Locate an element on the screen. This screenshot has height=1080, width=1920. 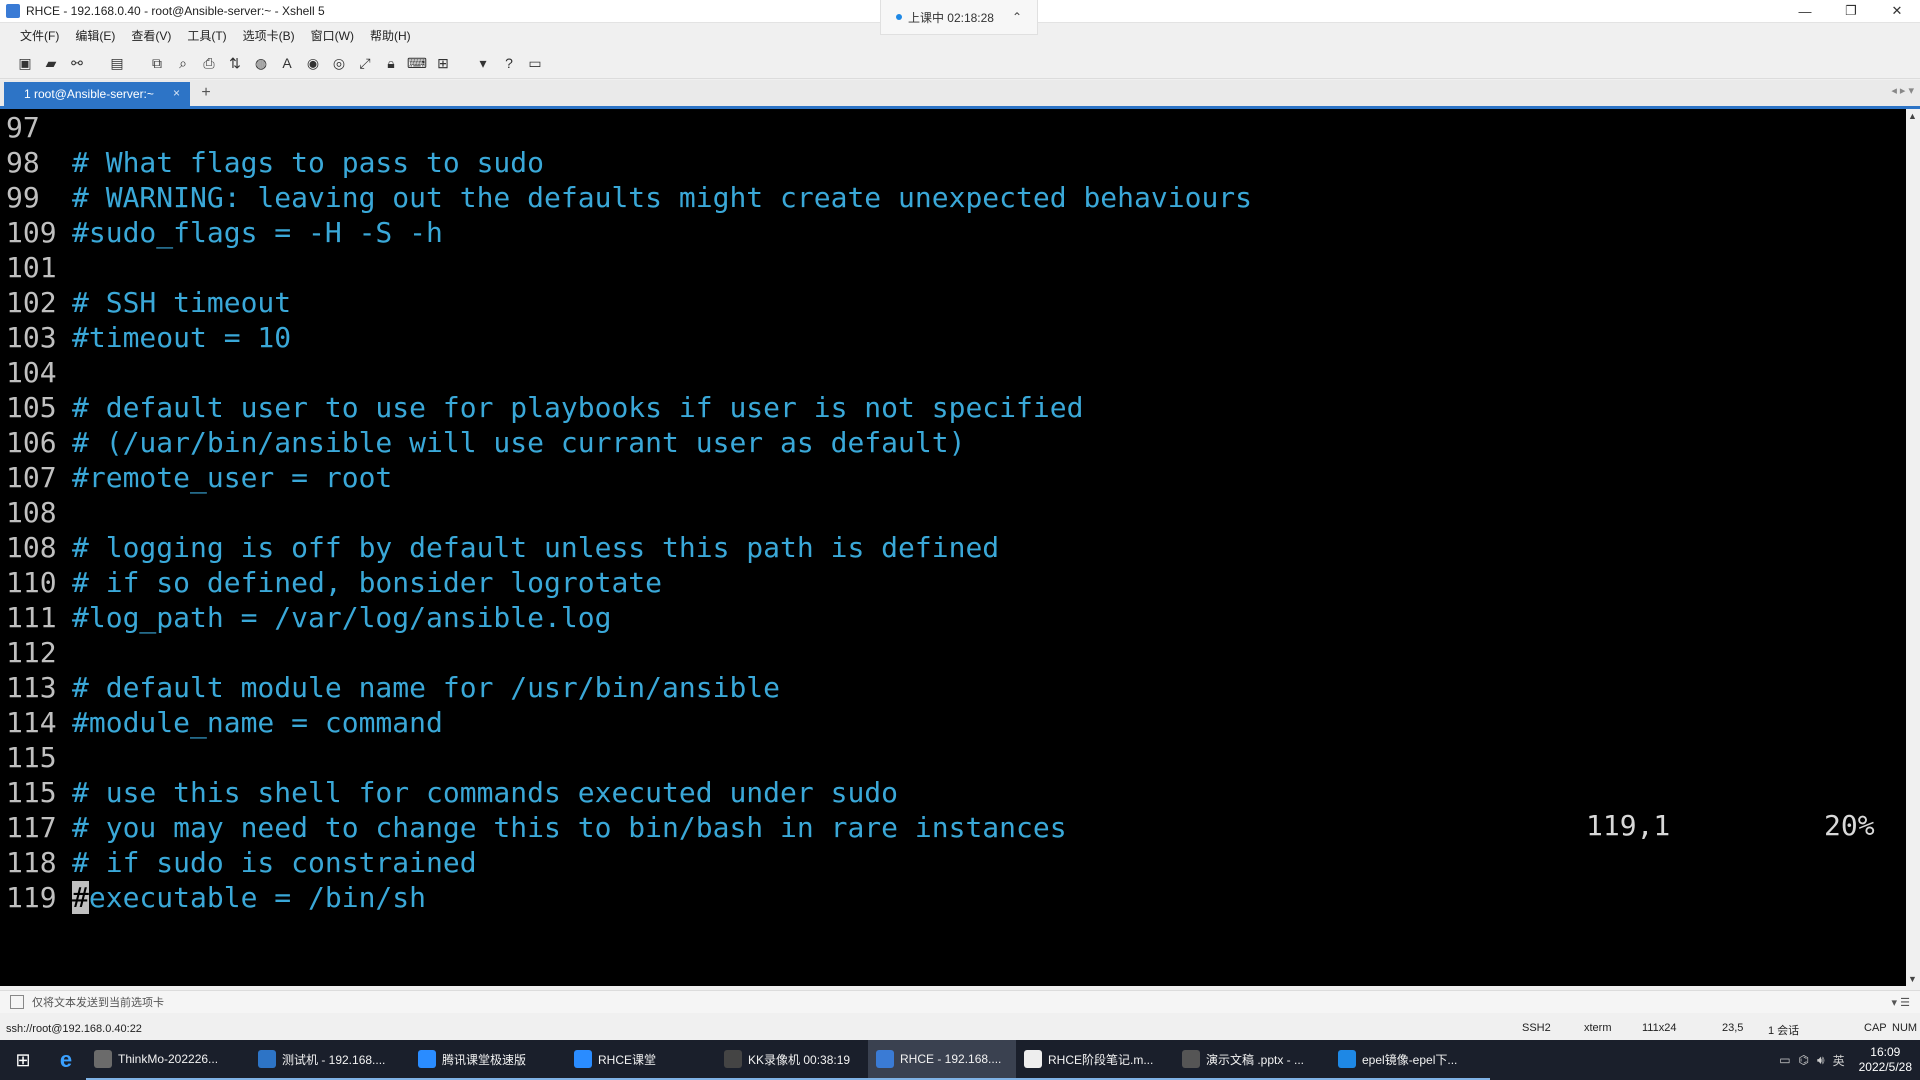
transfer-icon: ⇅ is located at coordinates (235, 63).